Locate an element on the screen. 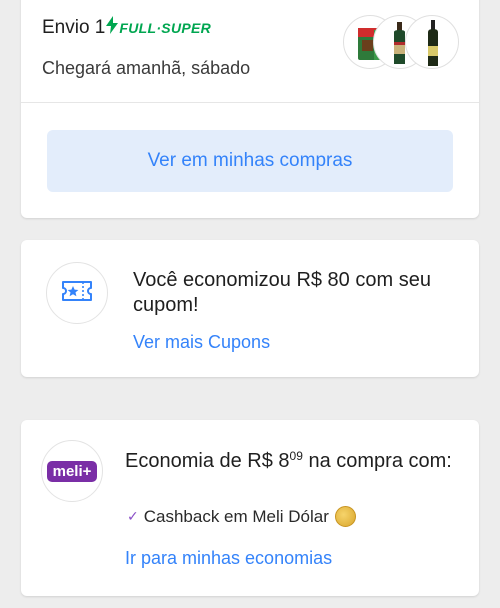  coupon-icon-circle is located at coordinates (77, 293).